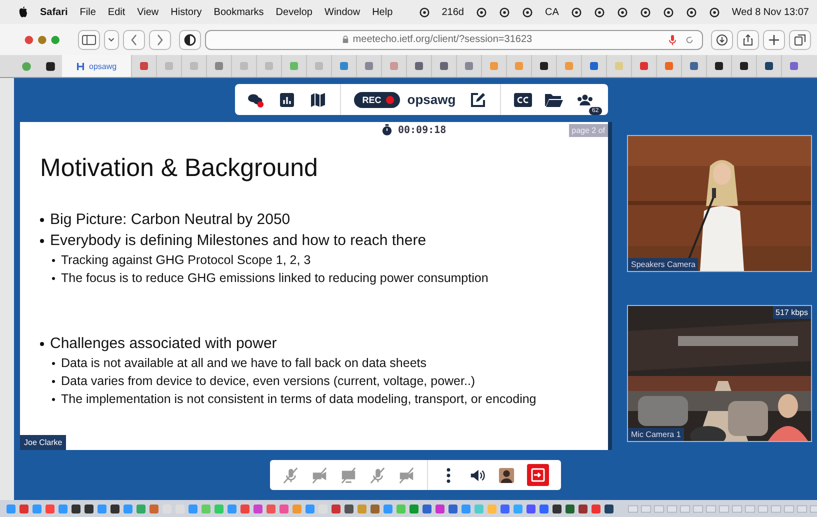 Image resolution: width=817 pixels, height=517 pixels. What do you see at coordinates (256, 100) in the screenshot?
I see `chat-icon` at bounding box center [256, 100].